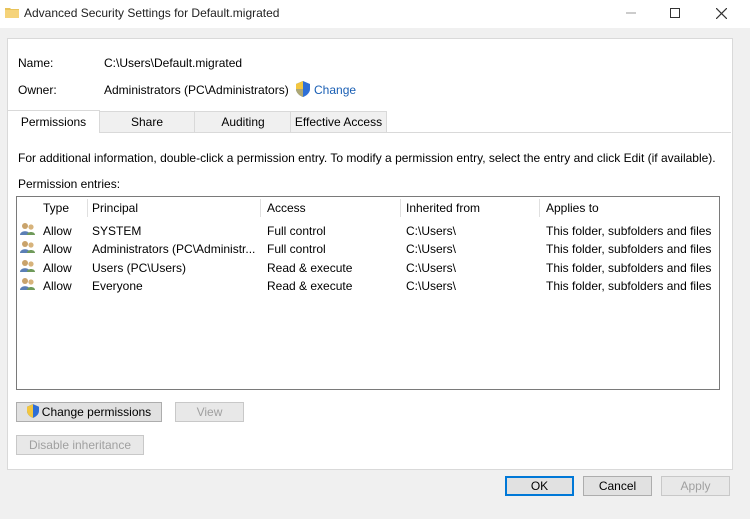 The height and width of the screenshot is (519, 750). I want to click on apply-button: Apply, so click(695, 486).